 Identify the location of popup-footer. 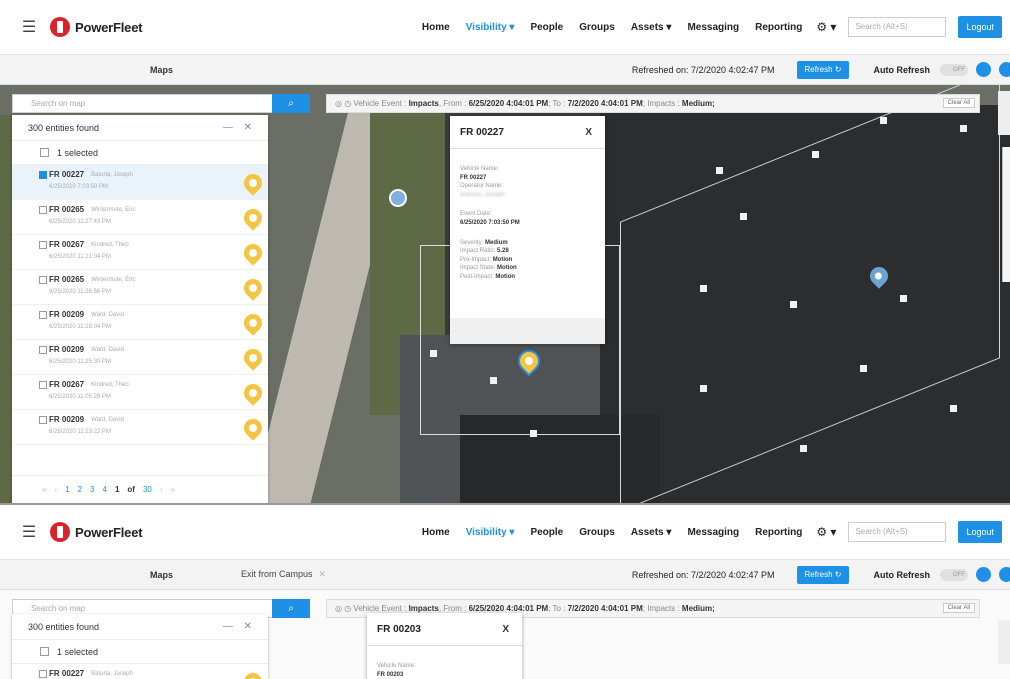
(527, 331).